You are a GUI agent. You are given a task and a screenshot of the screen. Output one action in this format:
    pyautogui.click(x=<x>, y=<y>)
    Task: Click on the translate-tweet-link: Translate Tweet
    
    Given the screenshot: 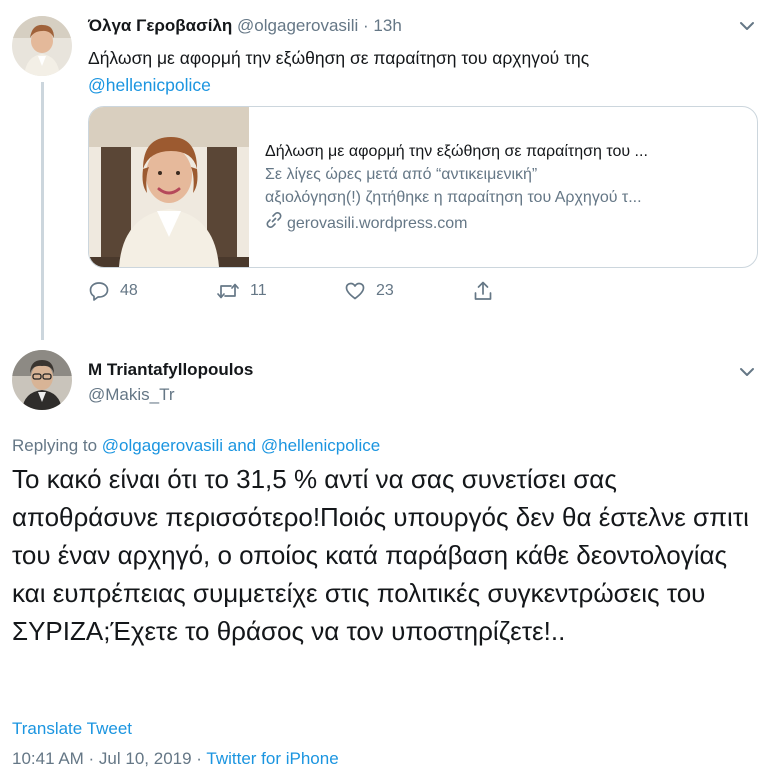 What is the action you would take?
    pyautogui.click(x=72, y=729)
    